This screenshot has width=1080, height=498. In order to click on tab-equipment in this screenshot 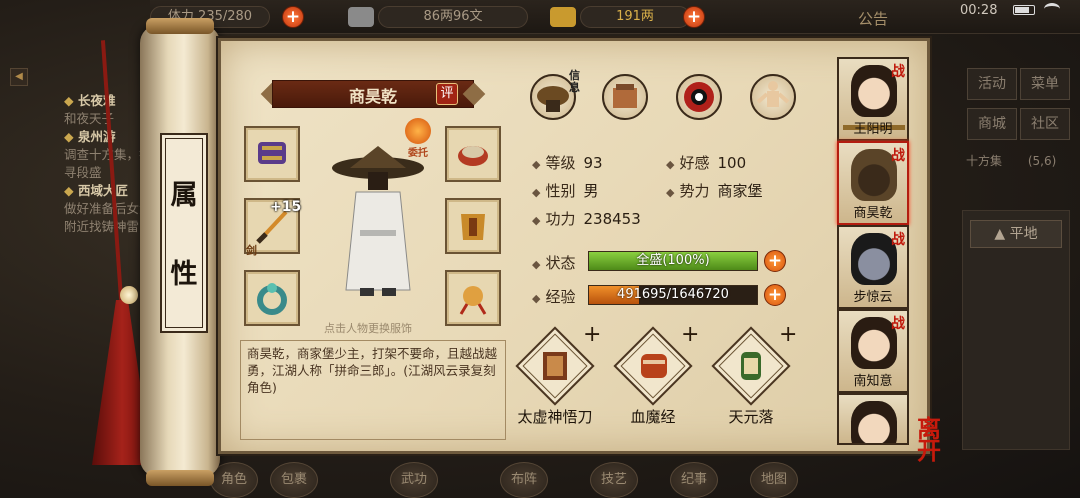, I will do `click(625, 97)`.